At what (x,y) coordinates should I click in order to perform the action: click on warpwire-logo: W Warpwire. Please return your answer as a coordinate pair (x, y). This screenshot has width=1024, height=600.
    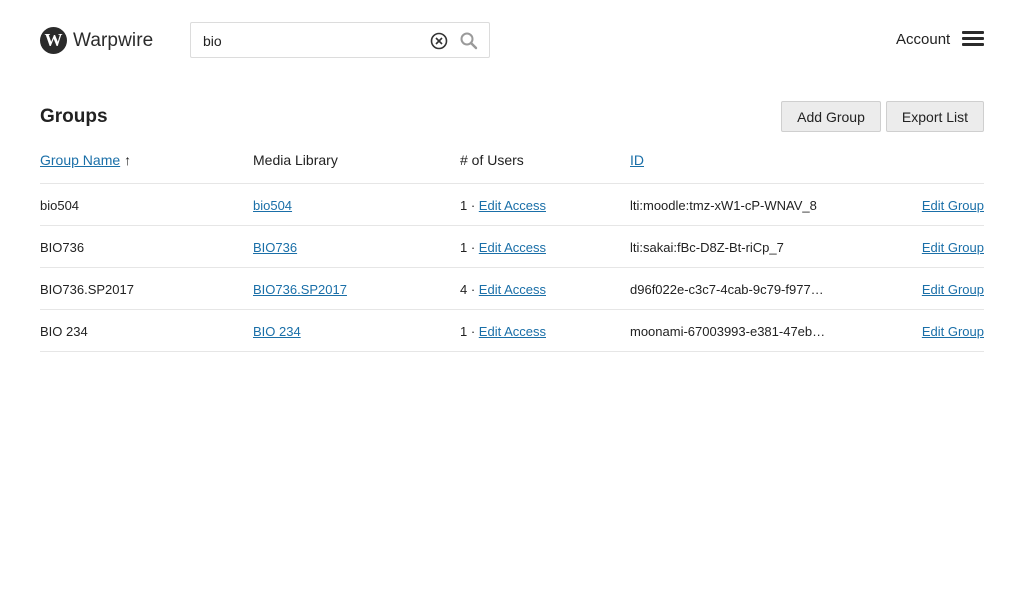
    Looking at the image, I should click on (96, 40).